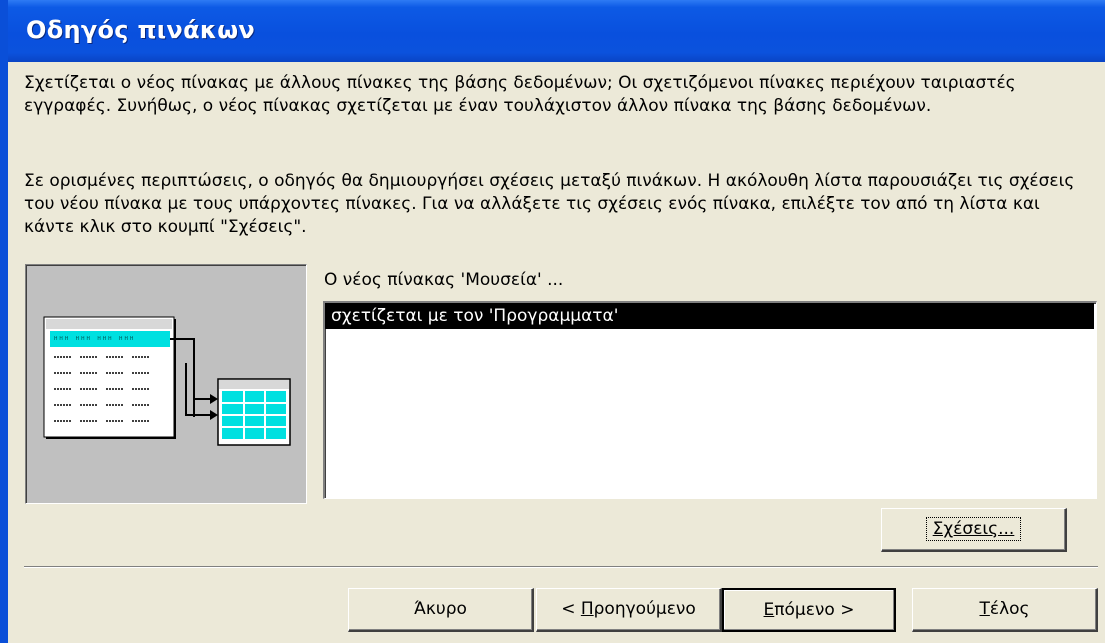  I want to click on relationship-illustration: ᴴᴴᴴ ᴴᴴᴴ ᴴᴴᴴ ᴴᴴᴴ, so click(166, 384).